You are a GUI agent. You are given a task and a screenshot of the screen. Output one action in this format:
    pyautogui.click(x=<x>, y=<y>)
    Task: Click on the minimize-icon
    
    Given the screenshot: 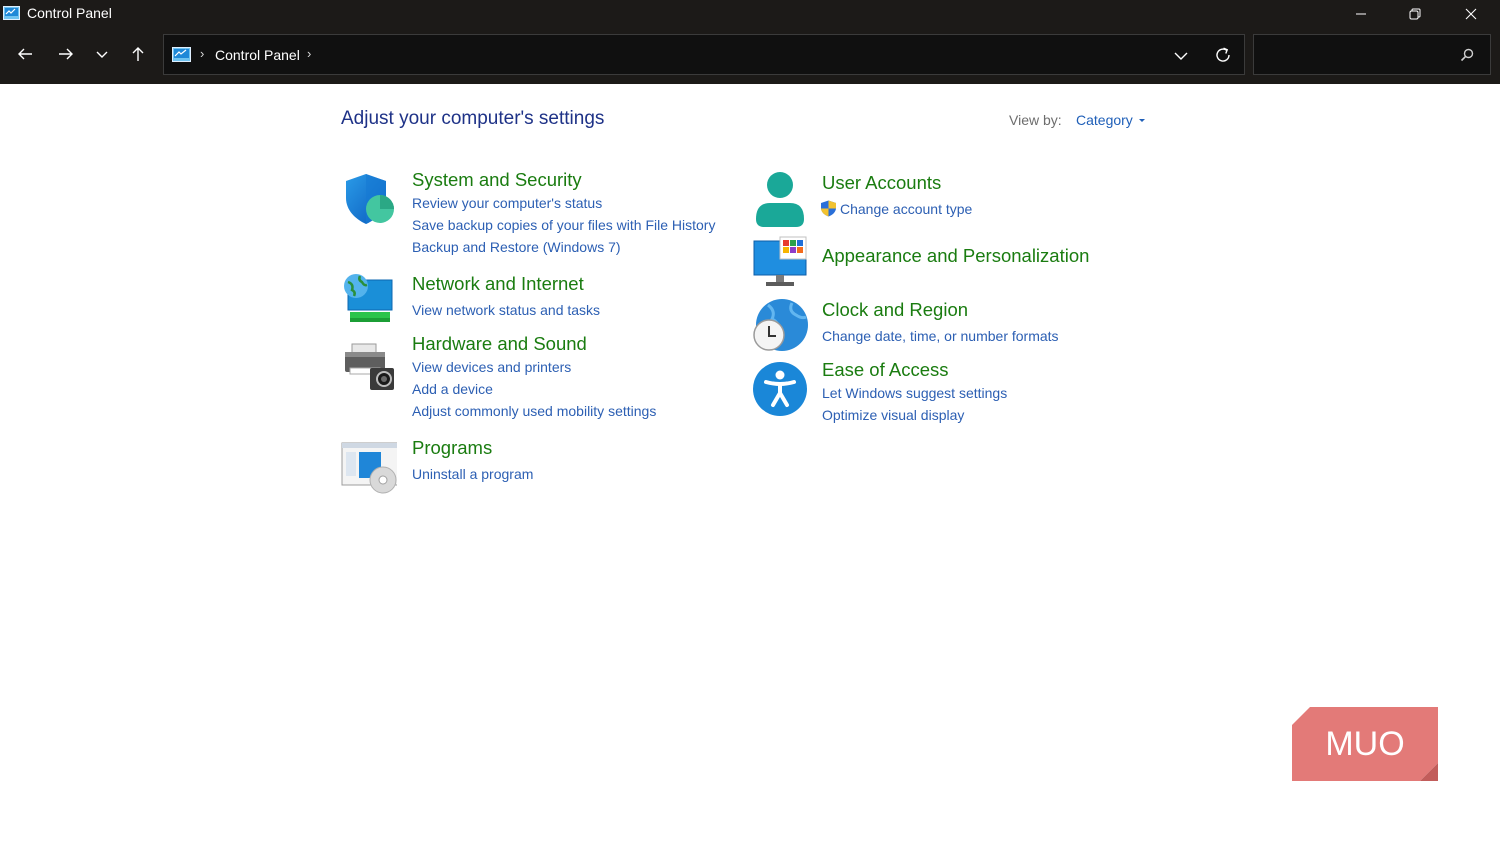 What is the action you would take?
    pyautogui.click(x=1361, y=13)
    